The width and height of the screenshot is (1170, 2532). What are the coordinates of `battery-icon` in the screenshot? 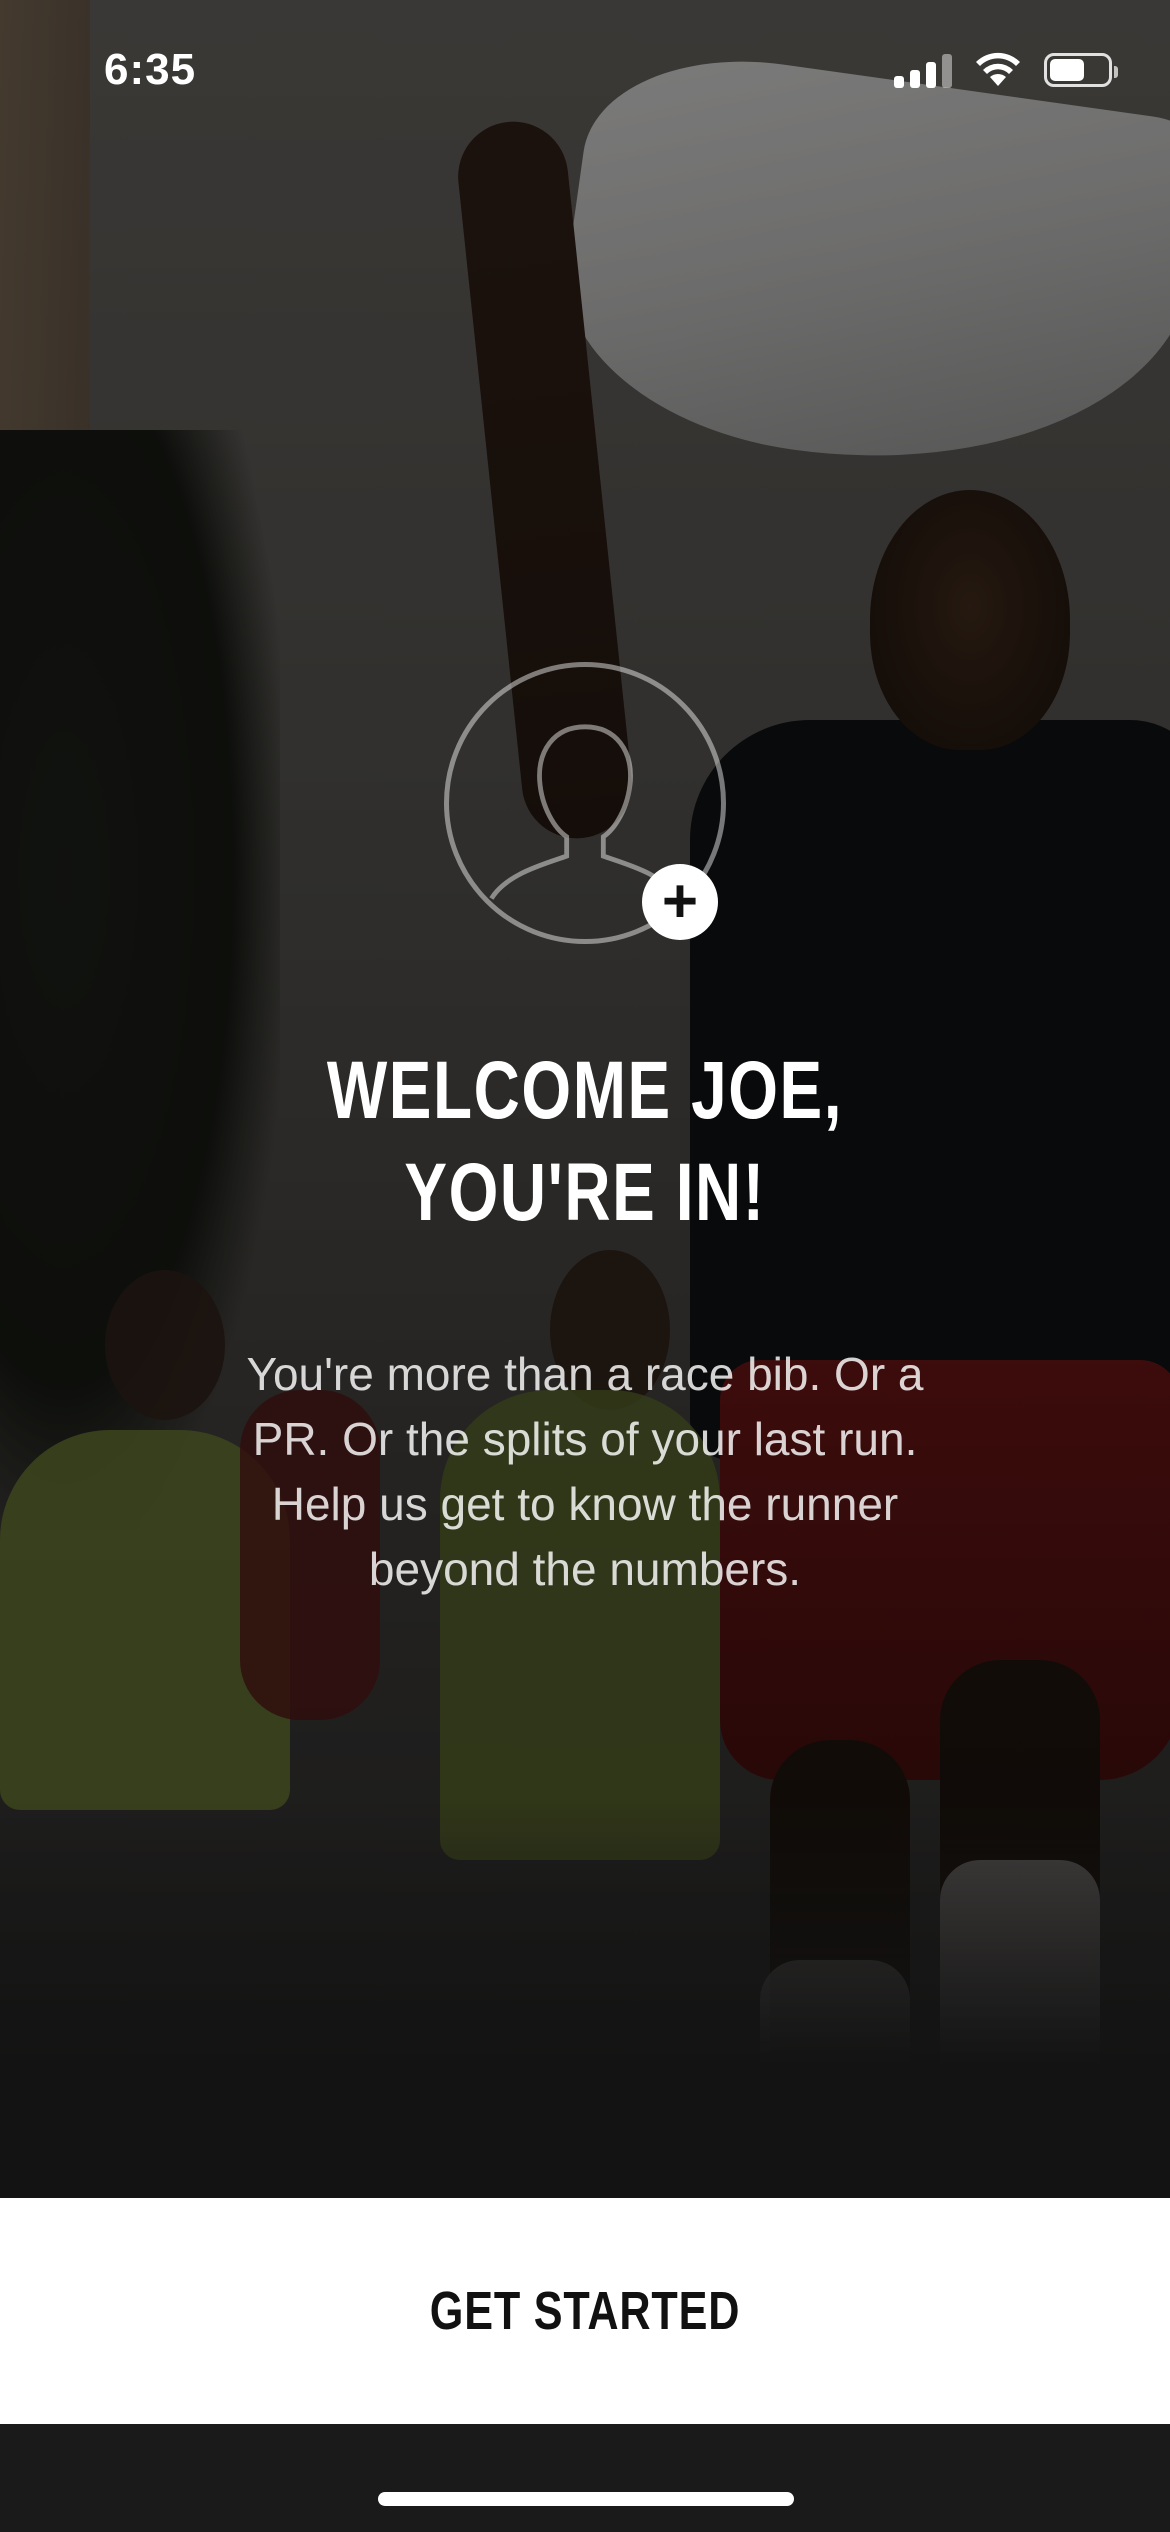 It's located at (1081, 70).